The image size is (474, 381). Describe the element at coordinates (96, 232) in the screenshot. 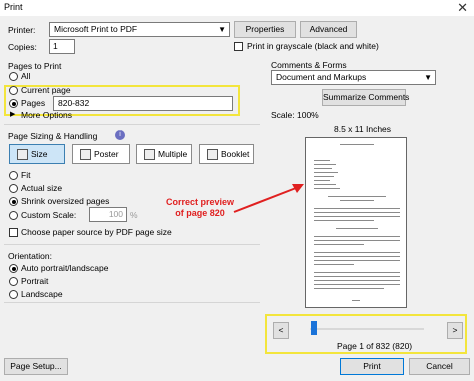

I see `choose-paper-label: Choose paper source by PDF page size` at that location.